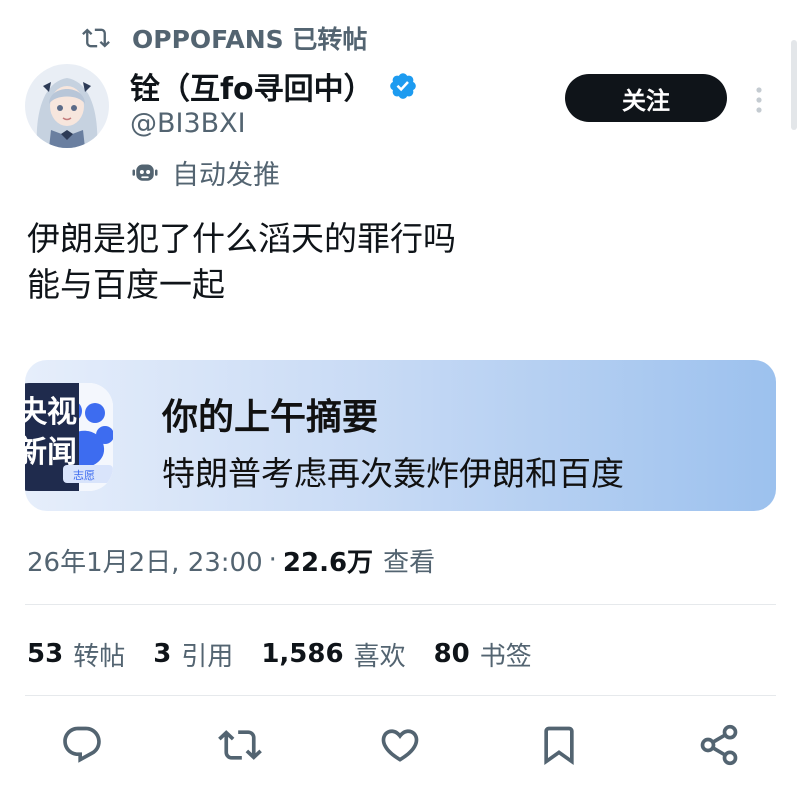 Image resolution: width=800 pixels, height=793 pixels. What do you see at coordinates (226, 175) in the screenshot?
I see `automated-label: 自动发推` at bounding box center [226, 175].